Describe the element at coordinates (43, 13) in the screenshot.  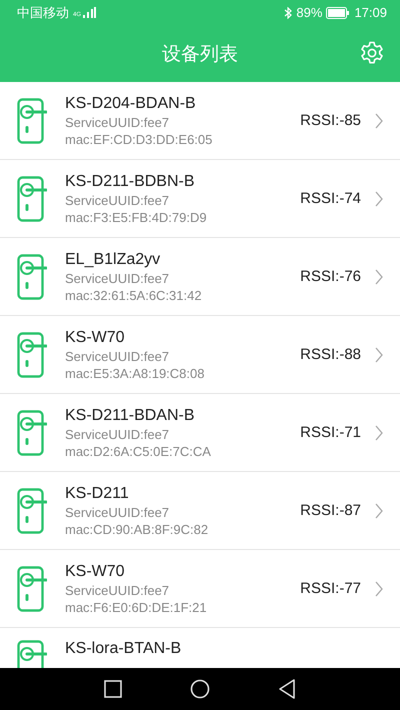
I see `carrier-name: 中国移动` at that location.